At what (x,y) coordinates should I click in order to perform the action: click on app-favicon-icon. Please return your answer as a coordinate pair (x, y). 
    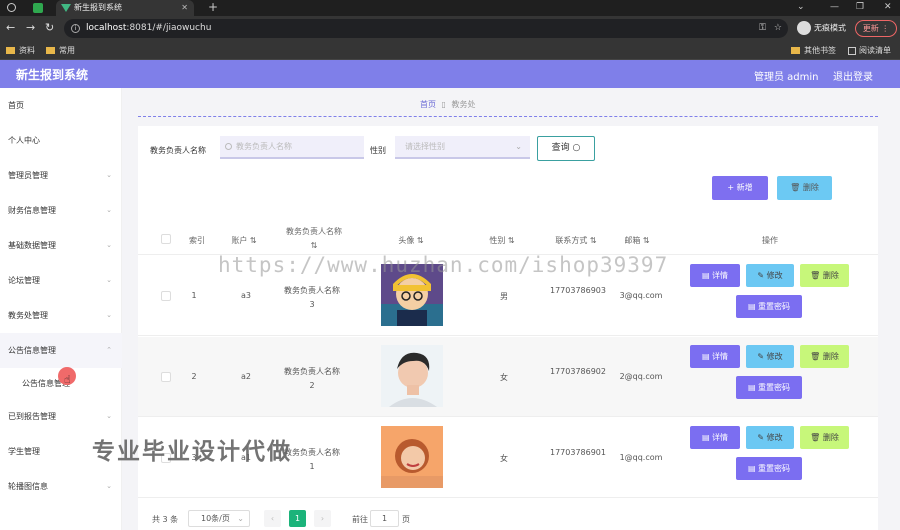
    Looking at the image, I should click on (38, 8).